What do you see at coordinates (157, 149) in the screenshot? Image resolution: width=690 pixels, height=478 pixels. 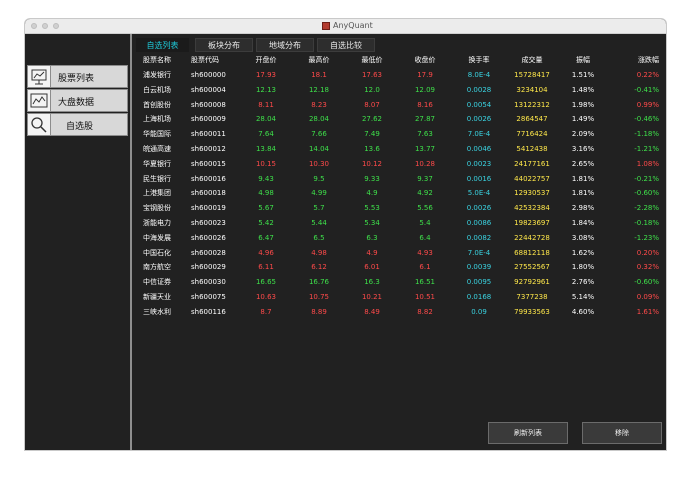 I see `cell-name: 皖通高速` at bounding box center [157, 149].